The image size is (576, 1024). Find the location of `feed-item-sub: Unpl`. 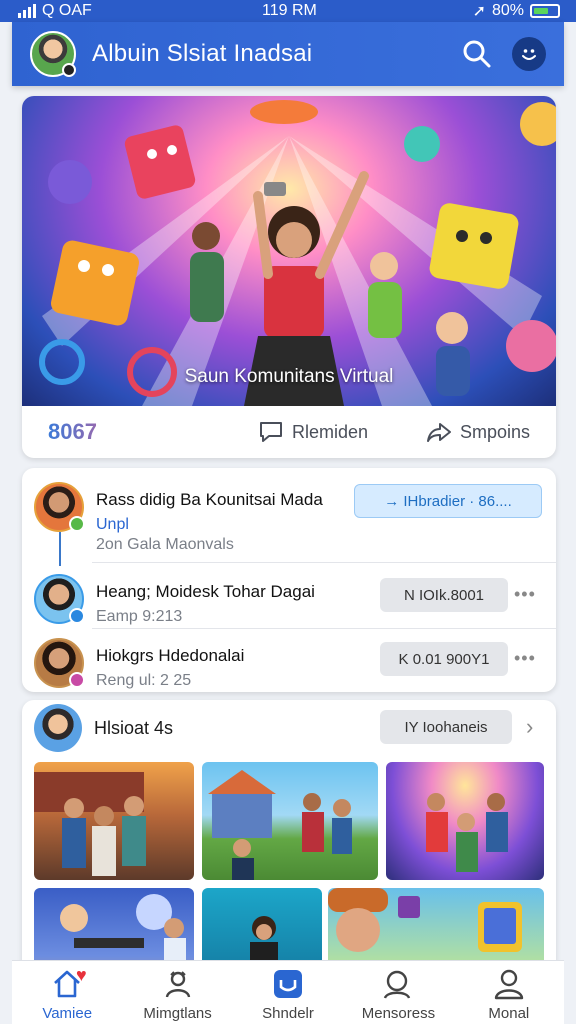

feed-item-sub: Unpl is located at coordinates (112, 524).